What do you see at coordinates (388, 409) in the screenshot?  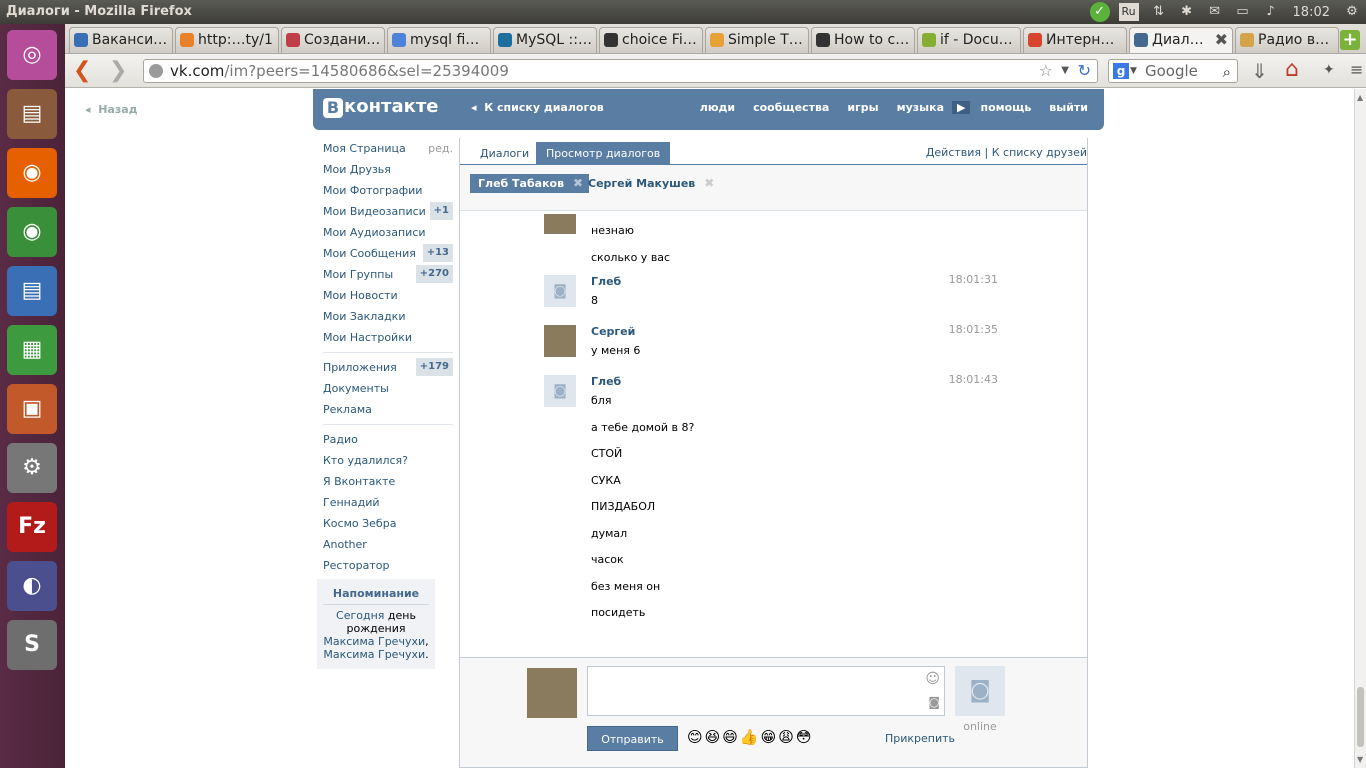 I see `sidebar-item: Реклама` at bounding box center [388, 409].